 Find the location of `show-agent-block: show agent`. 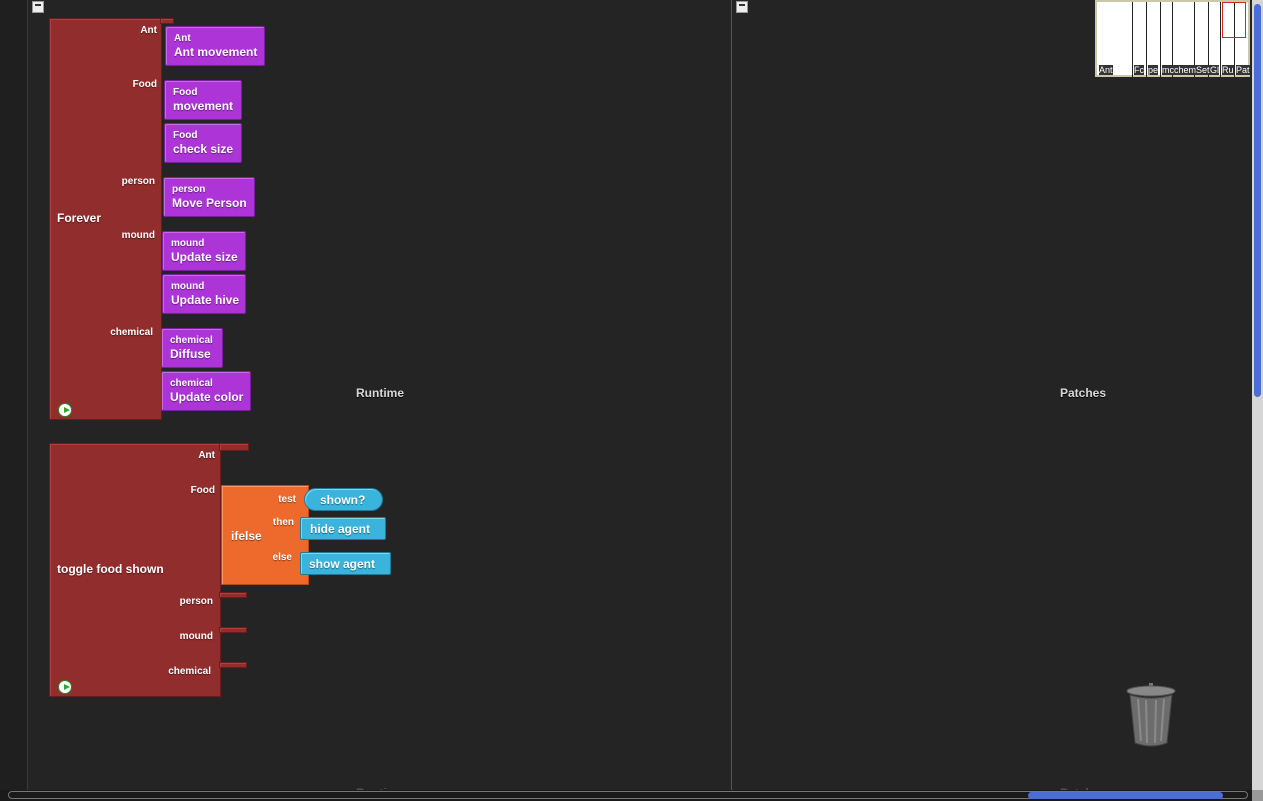

show-agent-block: show agent is located at coordinates (345, 563).